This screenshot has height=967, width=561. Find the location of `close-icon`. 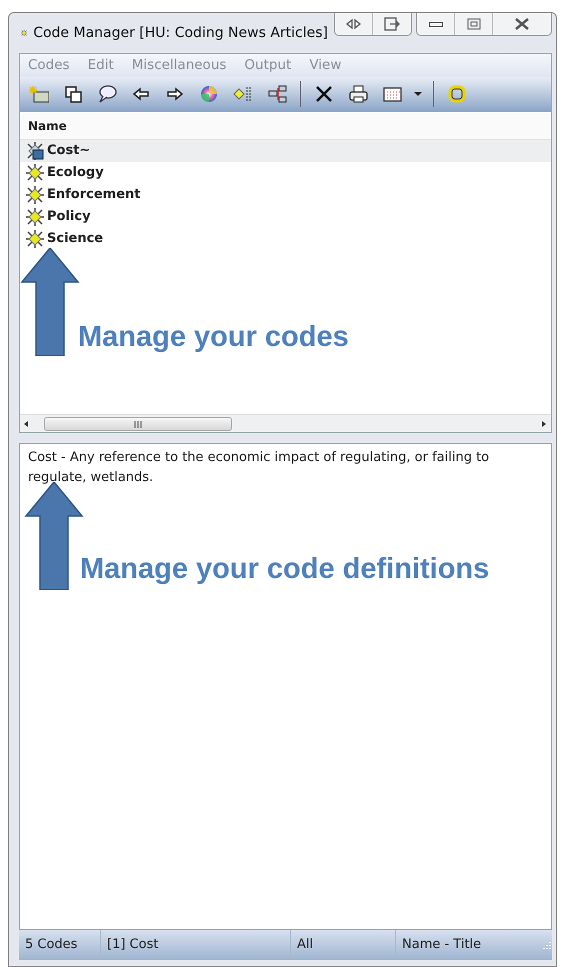

close-icon is located at coordinates (522, 24).